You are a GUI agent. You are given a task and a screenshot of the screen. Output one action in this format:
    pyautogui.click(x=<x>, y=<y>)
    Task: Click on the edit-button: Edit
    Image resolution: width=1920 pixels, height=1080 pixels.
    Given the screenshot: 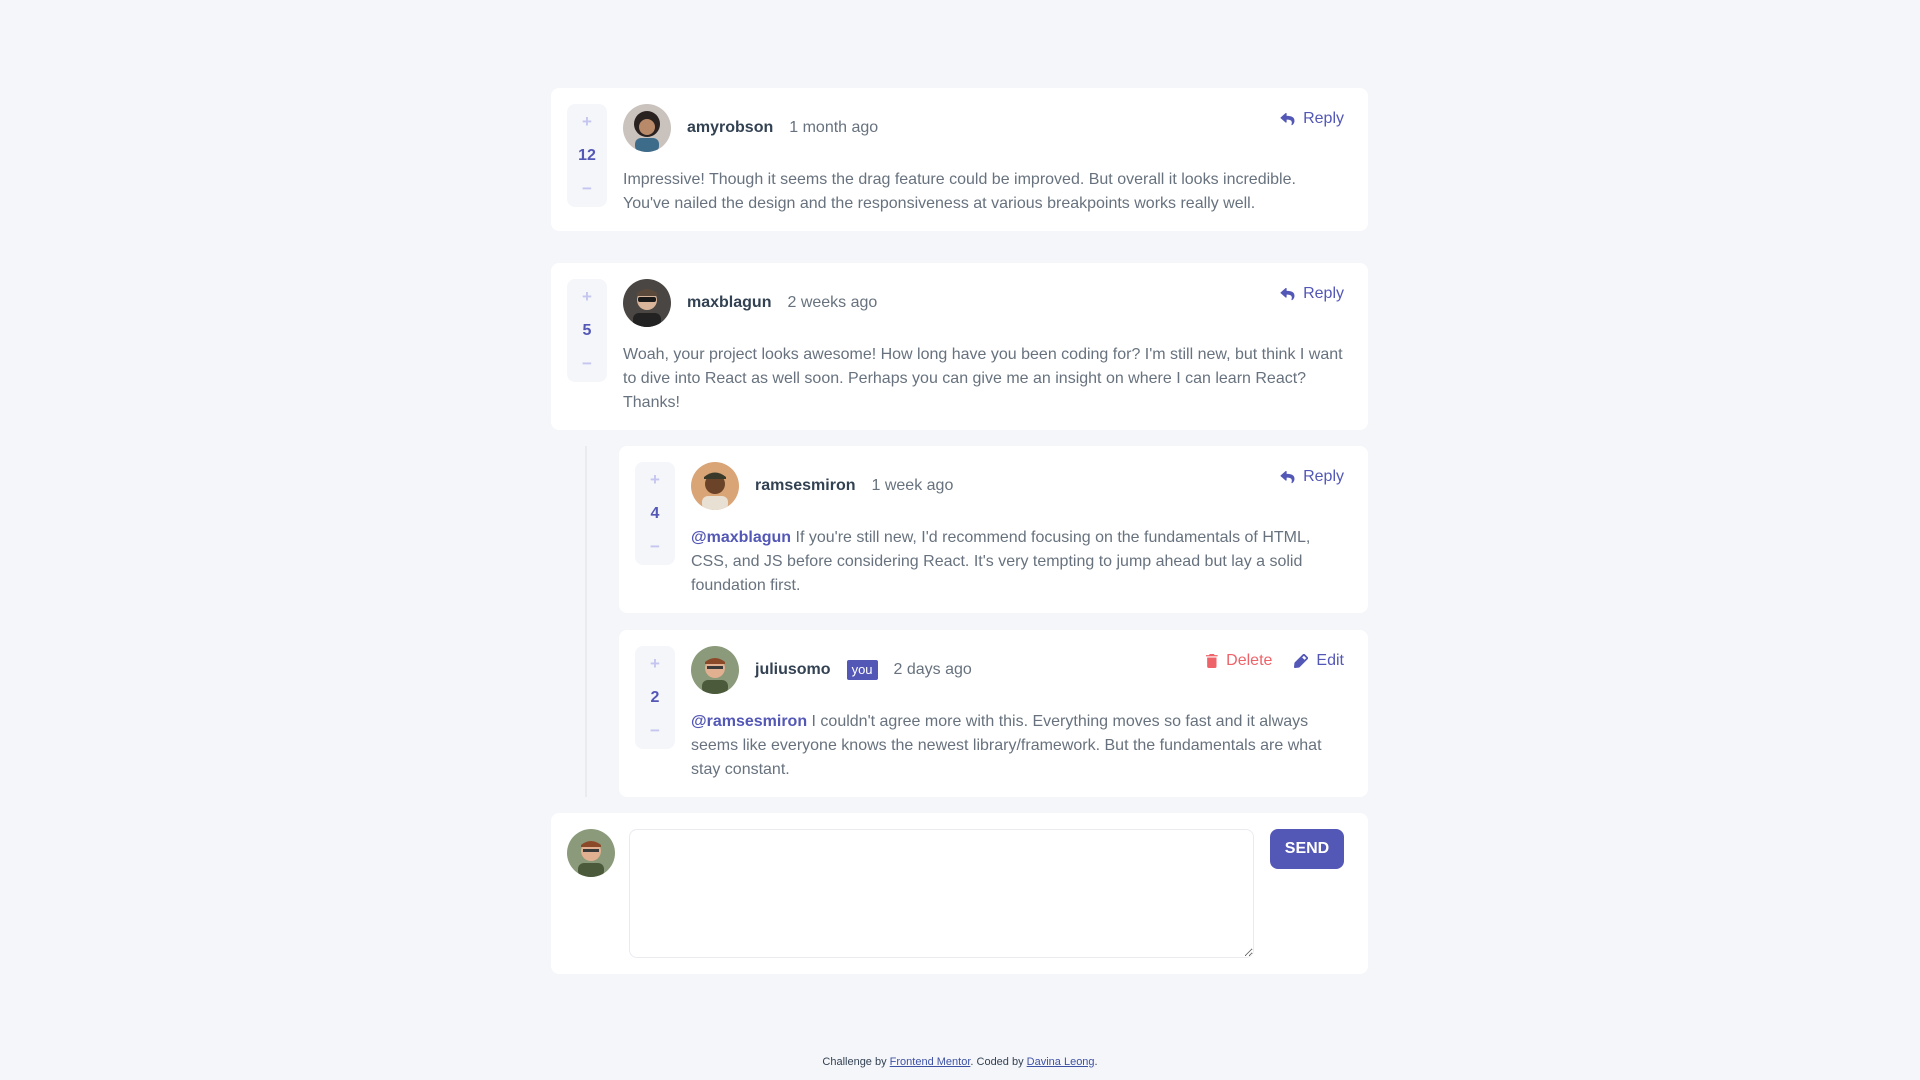 What is the action you would take?
    pyautogui.click(x=1319, y=661)
    